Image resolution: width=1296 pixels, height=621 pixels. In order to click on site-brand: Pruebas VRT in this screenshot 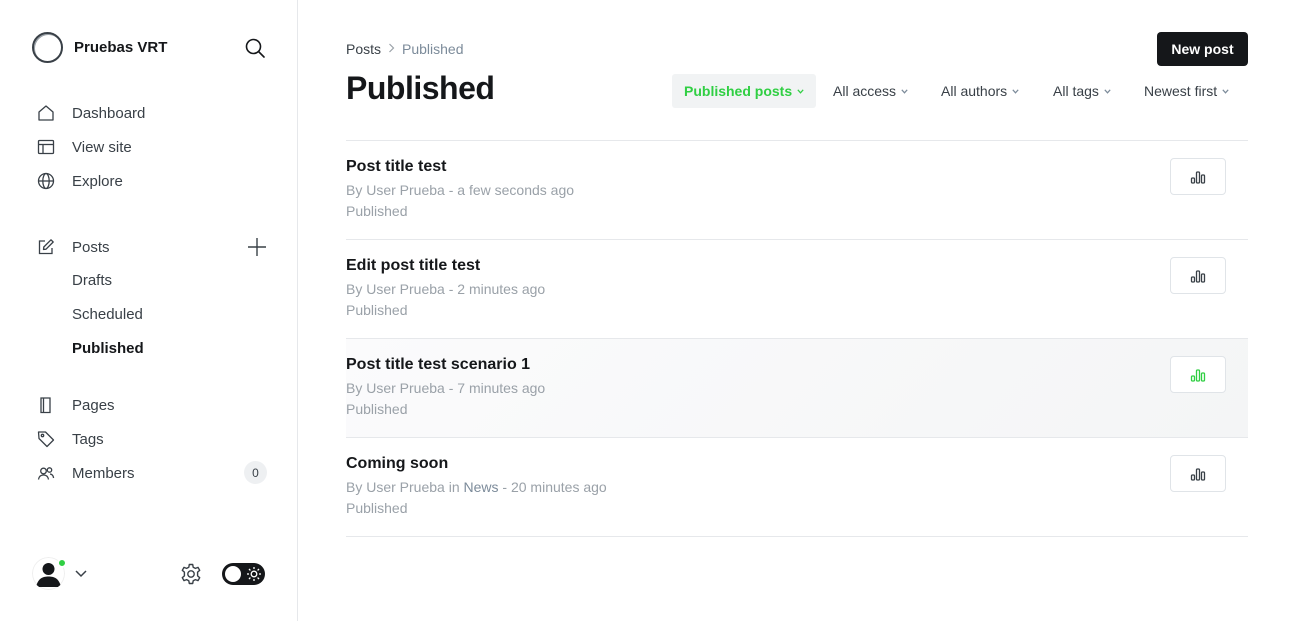, I will do `click(99, 47)`.